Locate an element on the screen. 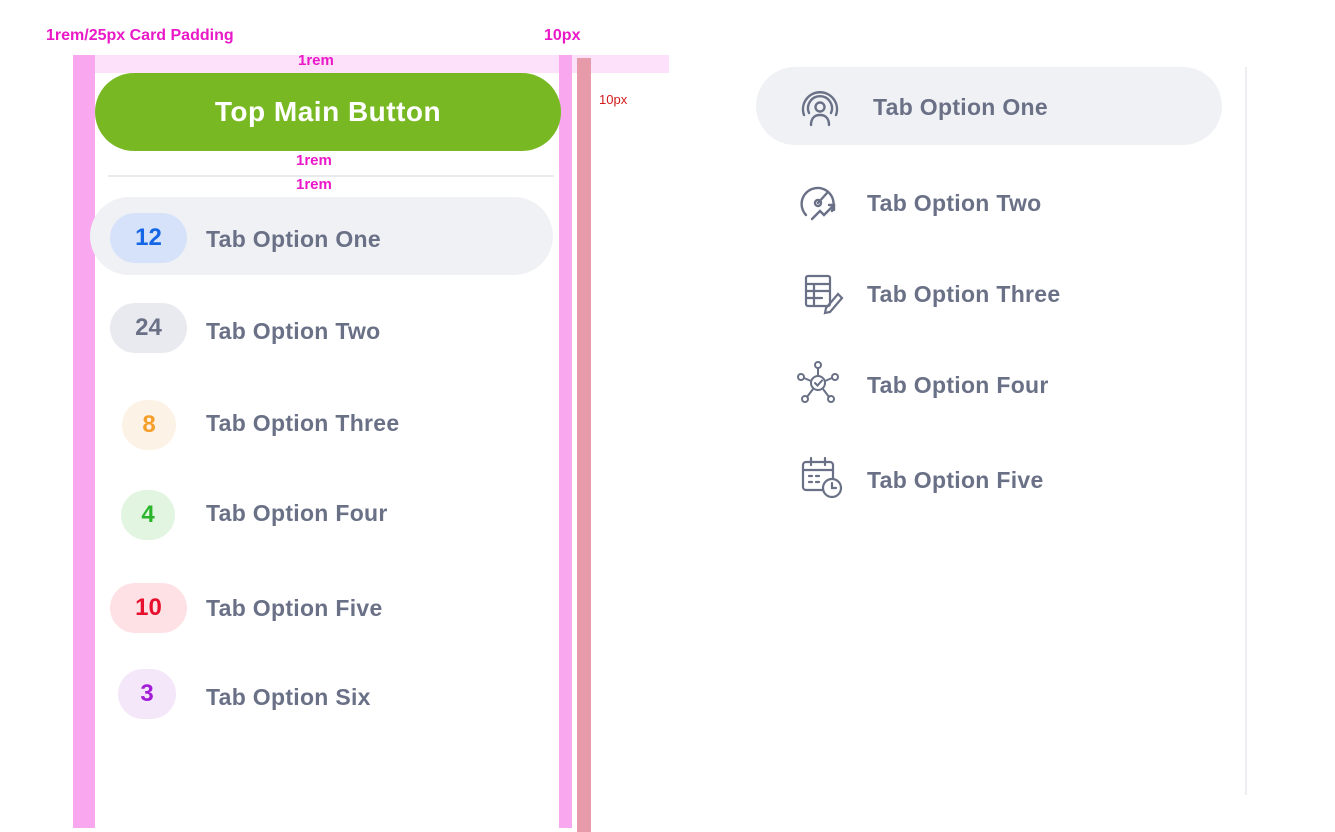  left-padding-guide is located at coordinates (84, 441).